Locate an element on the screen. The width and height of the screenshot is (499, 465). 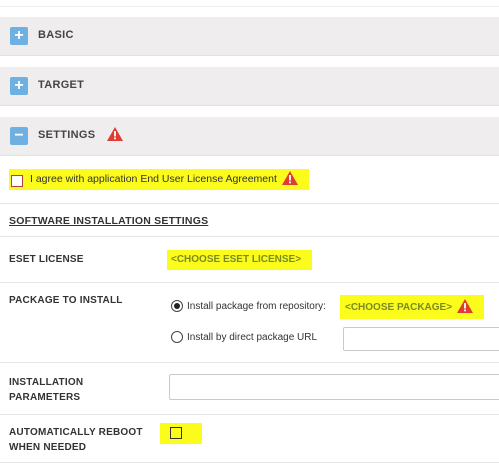
option-repository-label: Install package from repository: is located at coordinates (256, 306).